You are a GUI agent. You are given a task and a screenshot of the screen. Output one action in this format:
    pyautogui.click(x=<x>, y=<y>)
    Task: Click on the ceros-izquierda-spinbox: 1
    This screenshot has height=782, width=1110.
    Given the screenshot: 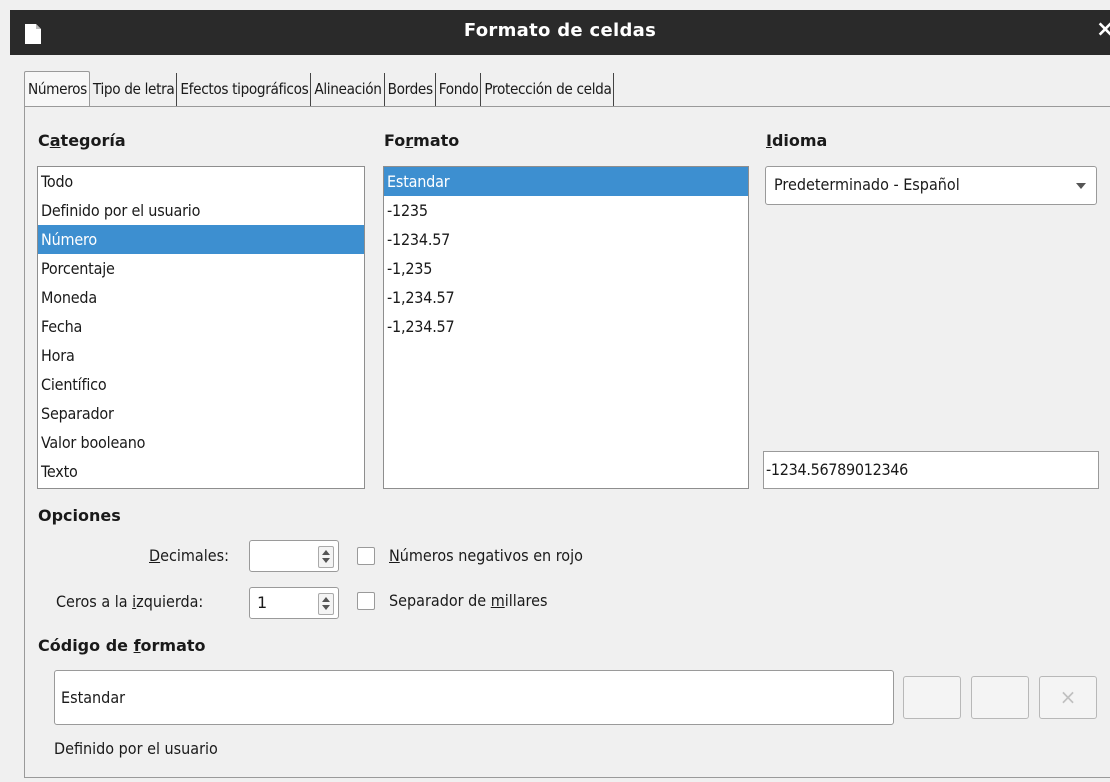 What is the action you would take?
    pyautogui.click(x=294, y=603)
    